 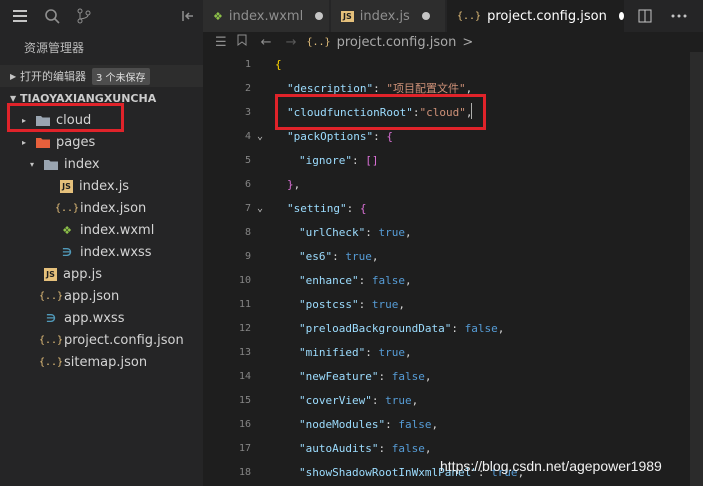 I want to click on unsaved-badge: 3 个未保存, so click(x=121, y=76).